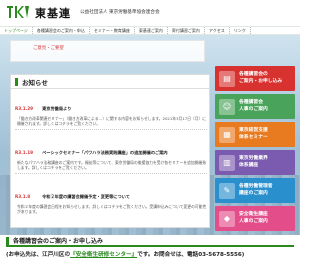 The width and height of the screenshot is (320, 259). I want to click on sidebar-button-labor: ▥ 東京労働業界 体系講座, so click(255, 162).